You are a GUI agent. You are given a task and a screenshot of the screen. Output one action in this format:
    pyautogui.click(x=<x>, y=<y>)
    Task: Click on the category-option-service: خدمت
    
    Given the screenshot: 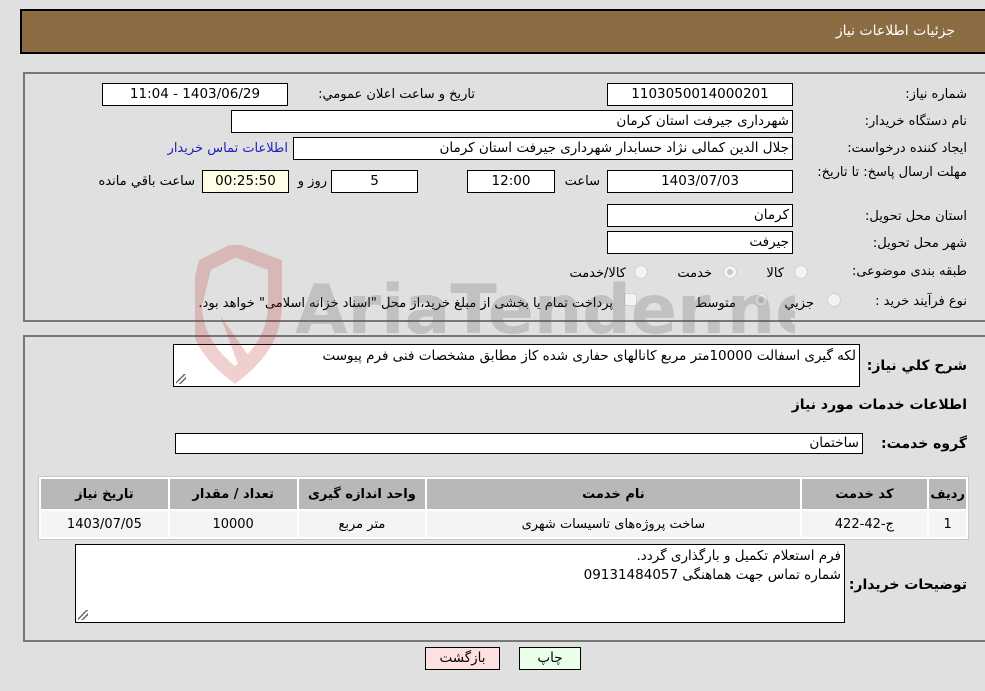 What is the action you would take?
    pyautogui.click(x=694, y=273)
    